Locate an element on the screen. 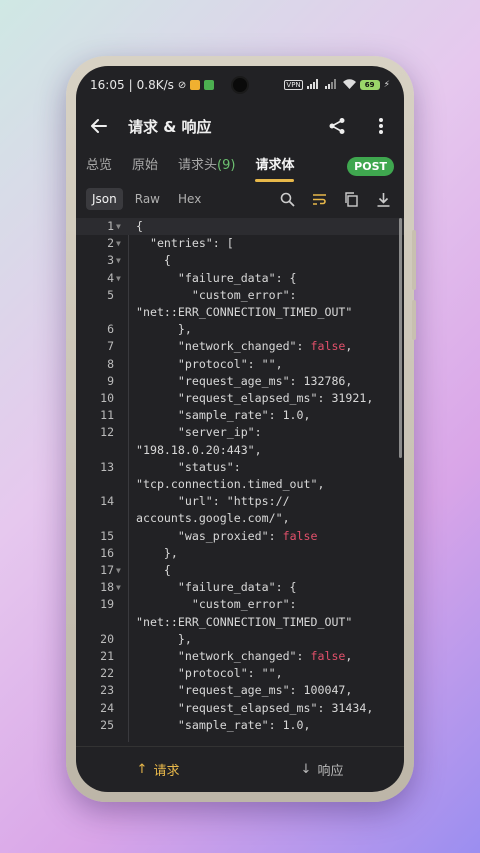  more-vert-icon is located at coordinates (381, 126).